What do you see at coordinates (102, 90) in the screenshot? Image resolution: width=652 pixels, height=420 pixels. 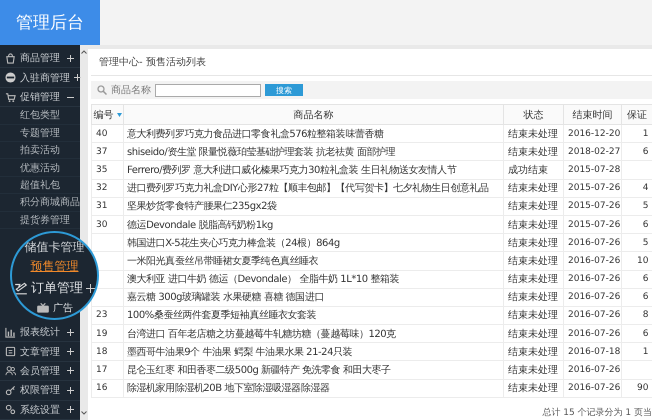 I see `search-icon` at bounding box center [102, 90].